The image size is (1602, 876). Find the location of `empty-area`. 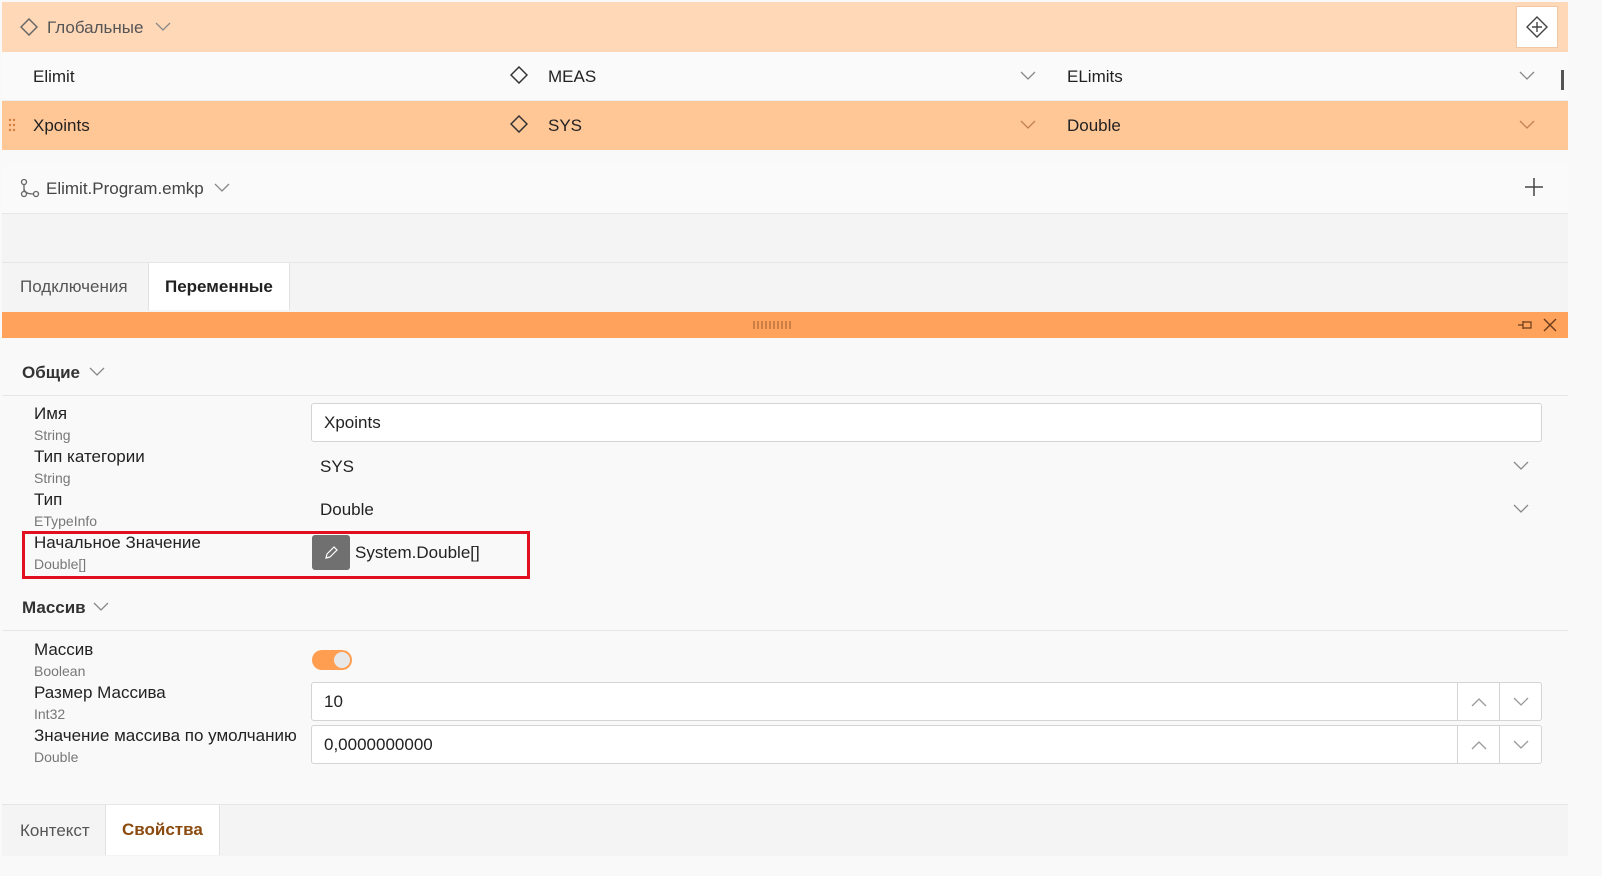

empty-area is located at coordinates (785, 238).